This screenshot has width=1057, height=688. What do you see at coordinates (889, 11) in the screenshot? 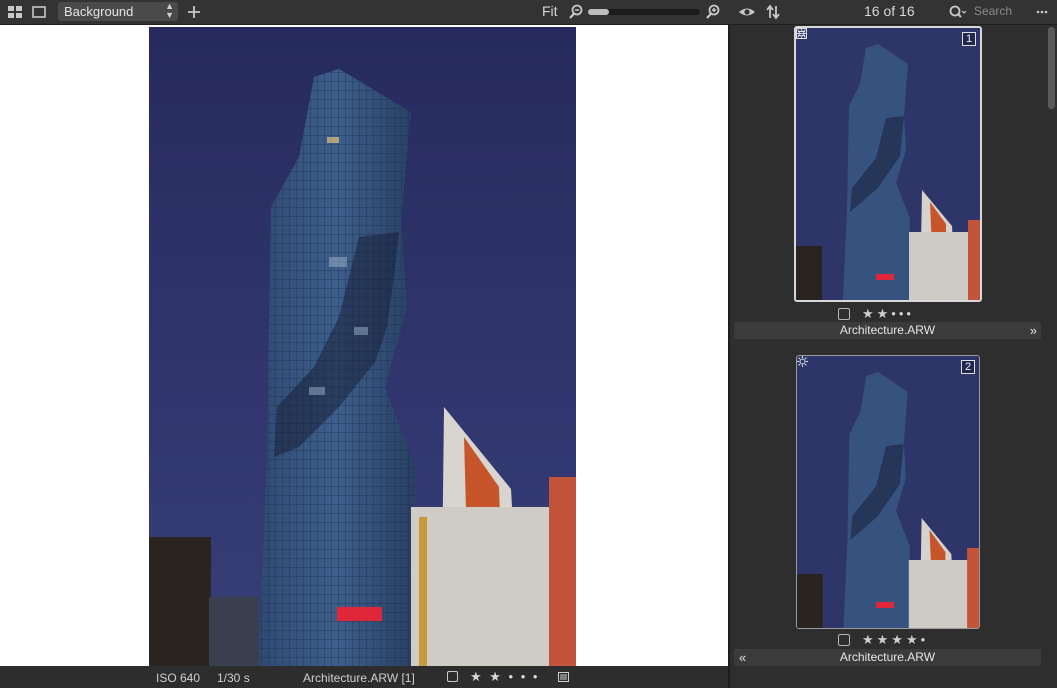
I see `image-counter: 16 of 16` at bounding box center [889, 11].